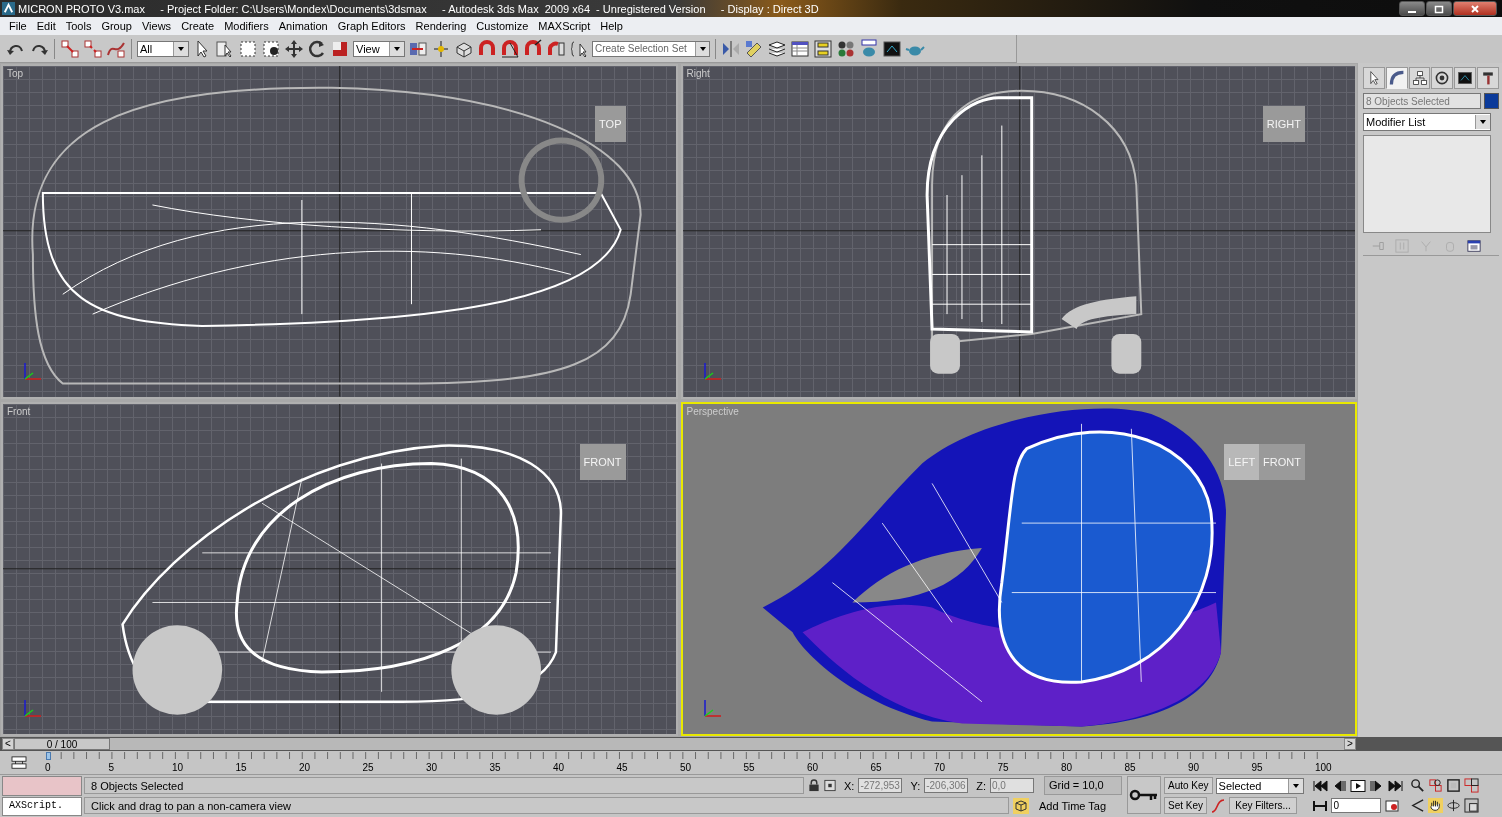  I want to click on curve-editor-icon, so click(19, 762).